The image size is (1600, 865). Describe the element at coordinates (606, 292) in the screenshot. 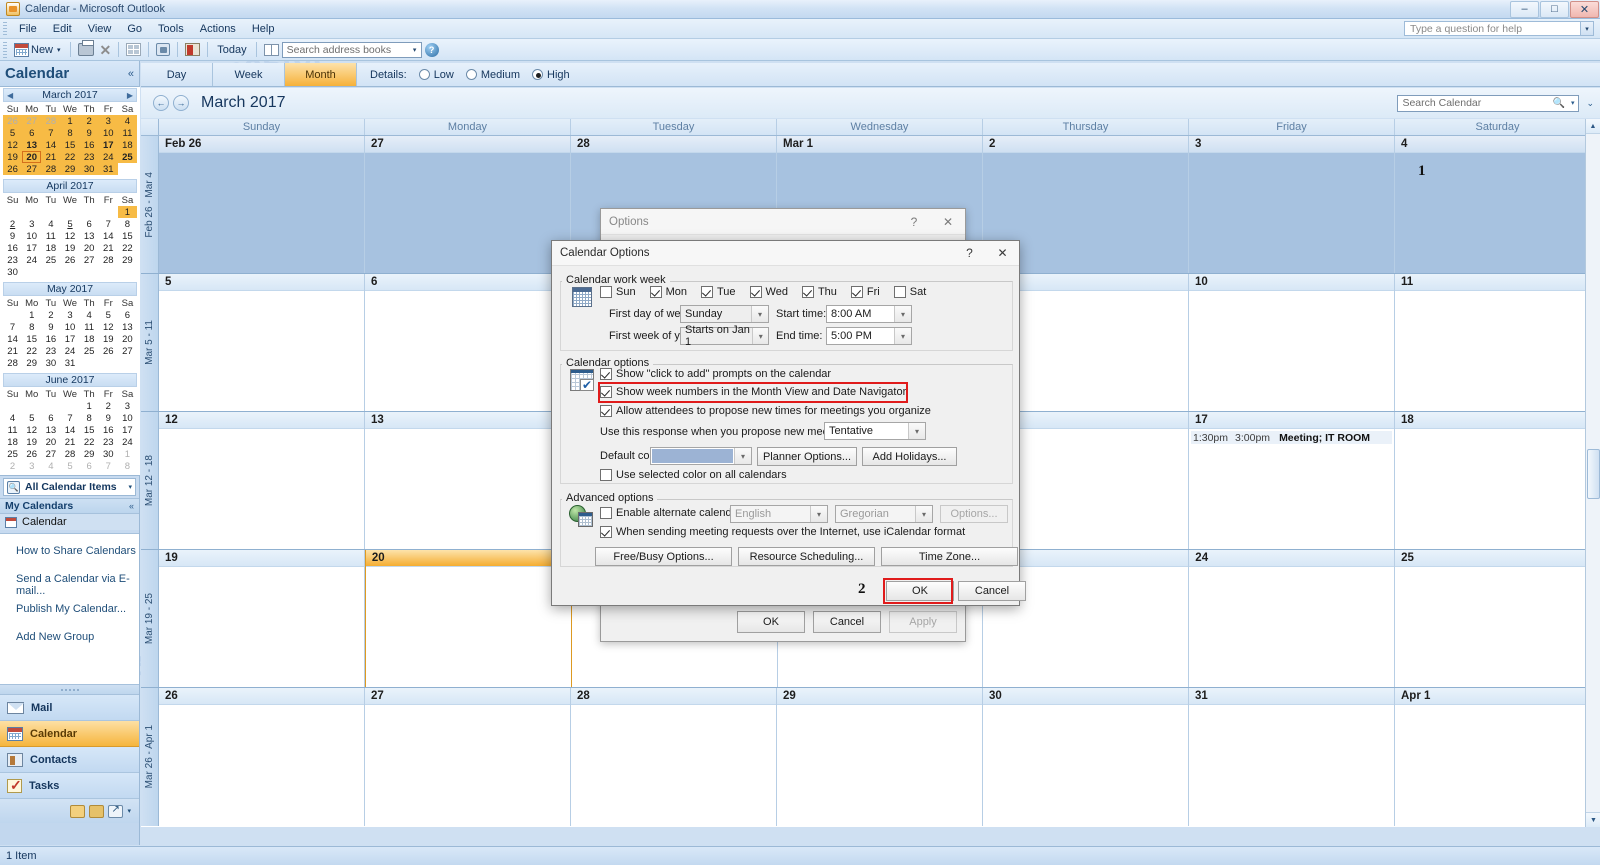

I see `checkbox-sun` at that location.